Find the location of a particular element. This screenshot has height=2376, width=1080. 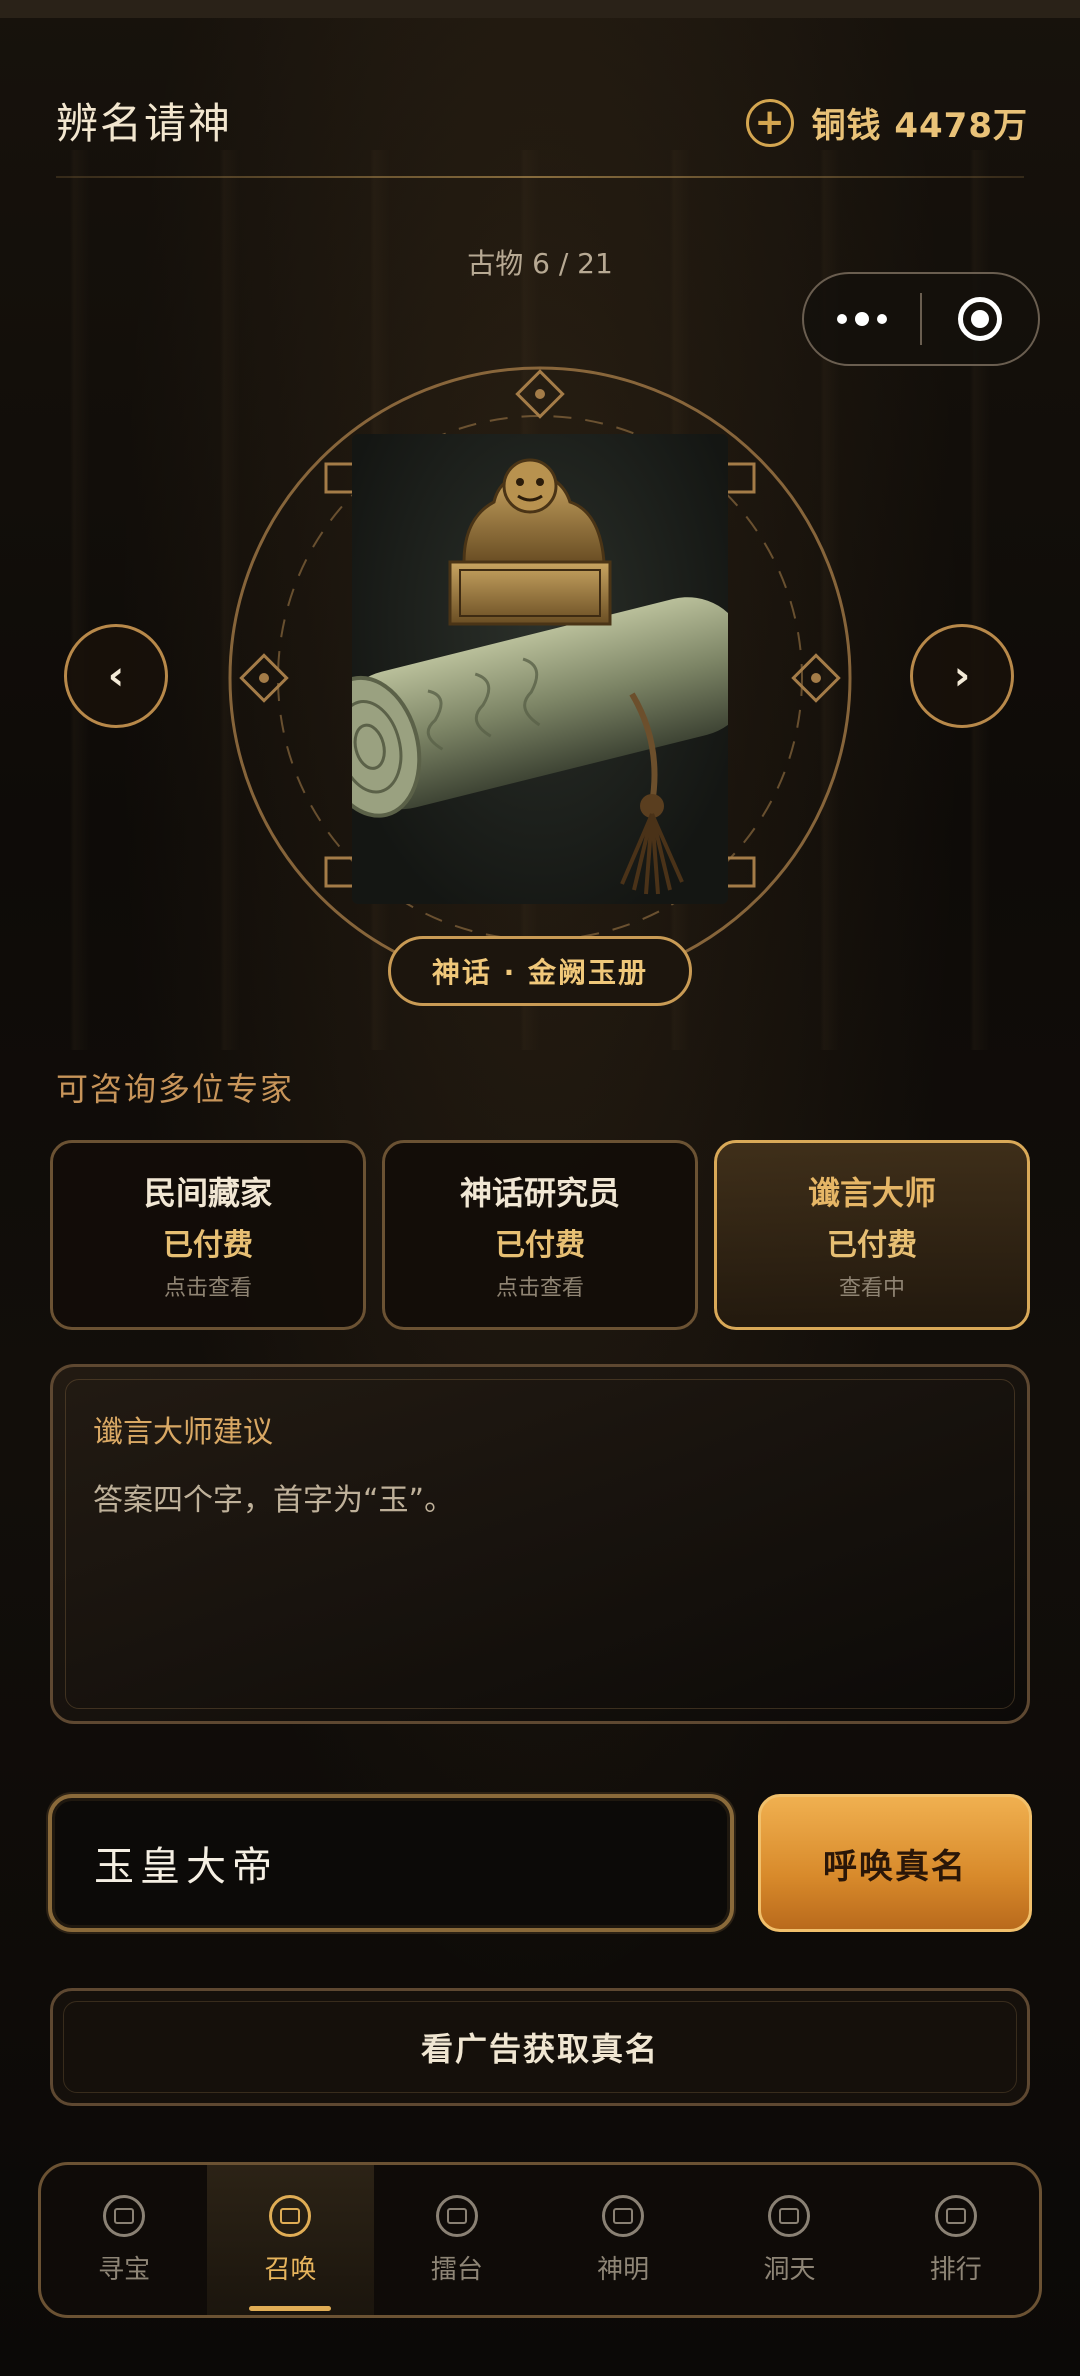

tab-label: 神明 is located at coordinates (623, 2269).